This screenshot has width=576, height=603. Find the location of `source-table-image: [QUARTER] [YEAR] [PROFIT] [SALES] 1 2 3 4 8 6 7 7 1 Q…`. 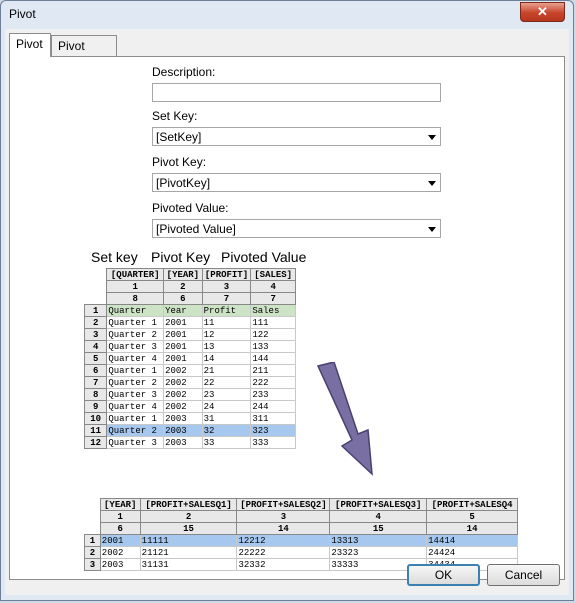

source-table-image: [QUARTER] [YEAR] [PROFIT] [SALES] 1 2 3 4 8 6 7 7 1 Q… is located at coordinates (189, 358).